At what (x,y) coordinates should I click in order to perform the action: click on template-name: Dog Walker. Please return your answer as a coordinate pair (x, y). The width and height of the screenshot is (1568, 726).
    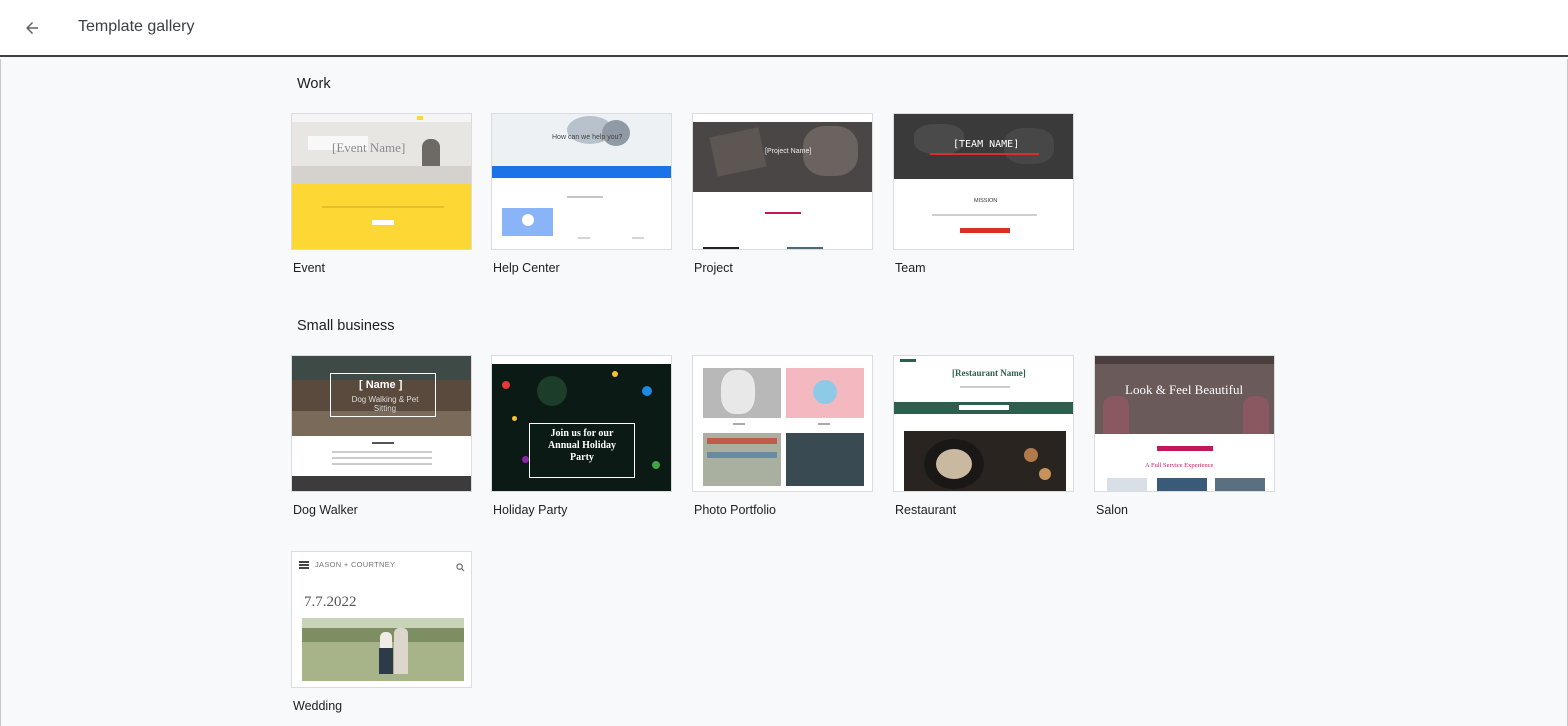
    Looking at the image, I should click on (325, 510).